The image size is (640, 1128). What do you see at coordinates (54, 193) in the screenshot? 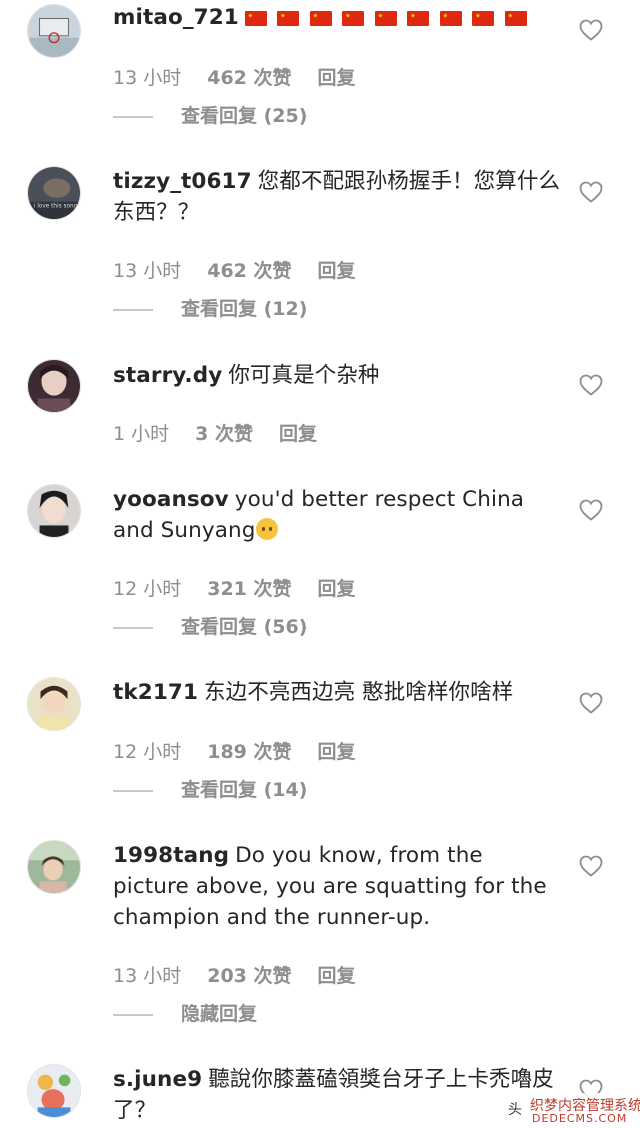
I see `avatar: i love this song` at bounding box center [54, 193].